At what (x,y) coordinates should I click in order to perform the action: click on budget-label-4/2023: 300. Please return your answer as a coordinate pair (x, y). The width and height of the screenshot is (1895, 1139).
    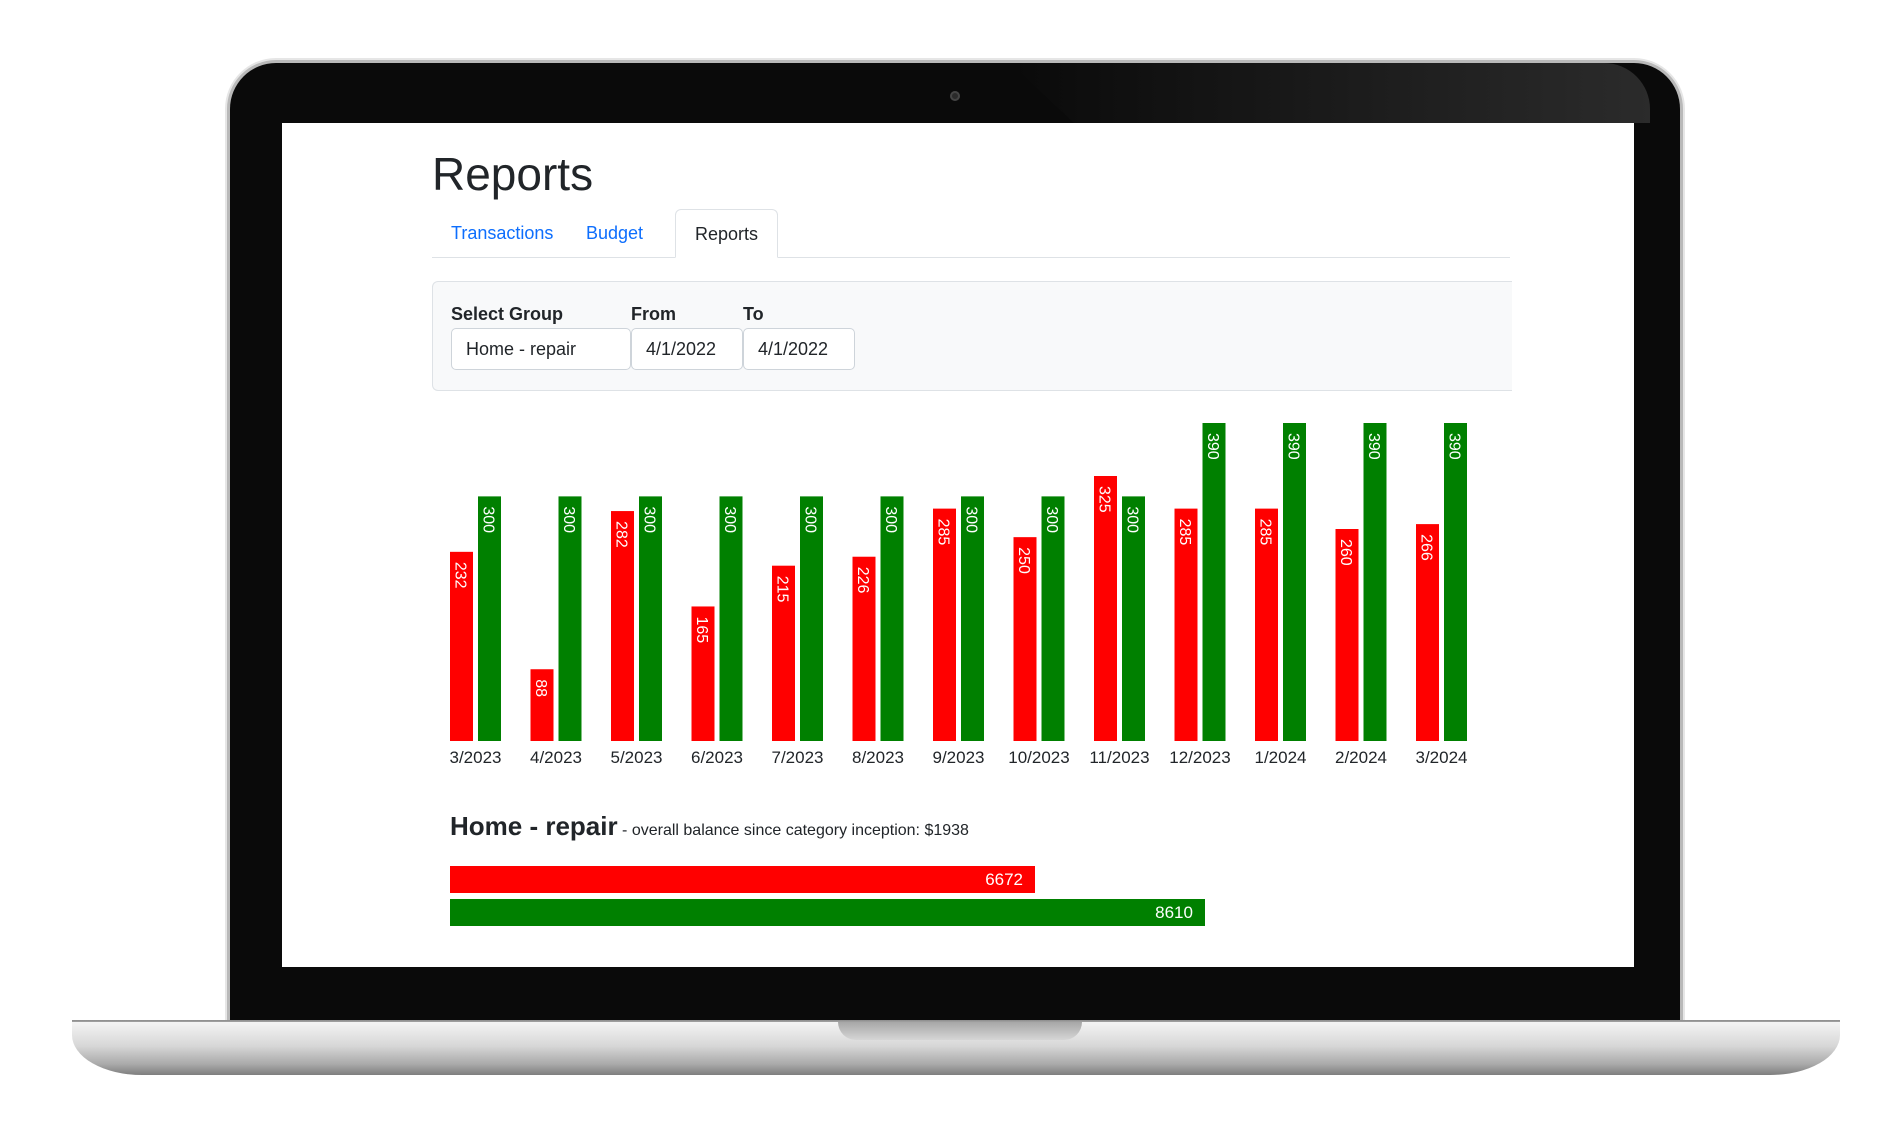
    Looking at the image, I should click on (568, 519).